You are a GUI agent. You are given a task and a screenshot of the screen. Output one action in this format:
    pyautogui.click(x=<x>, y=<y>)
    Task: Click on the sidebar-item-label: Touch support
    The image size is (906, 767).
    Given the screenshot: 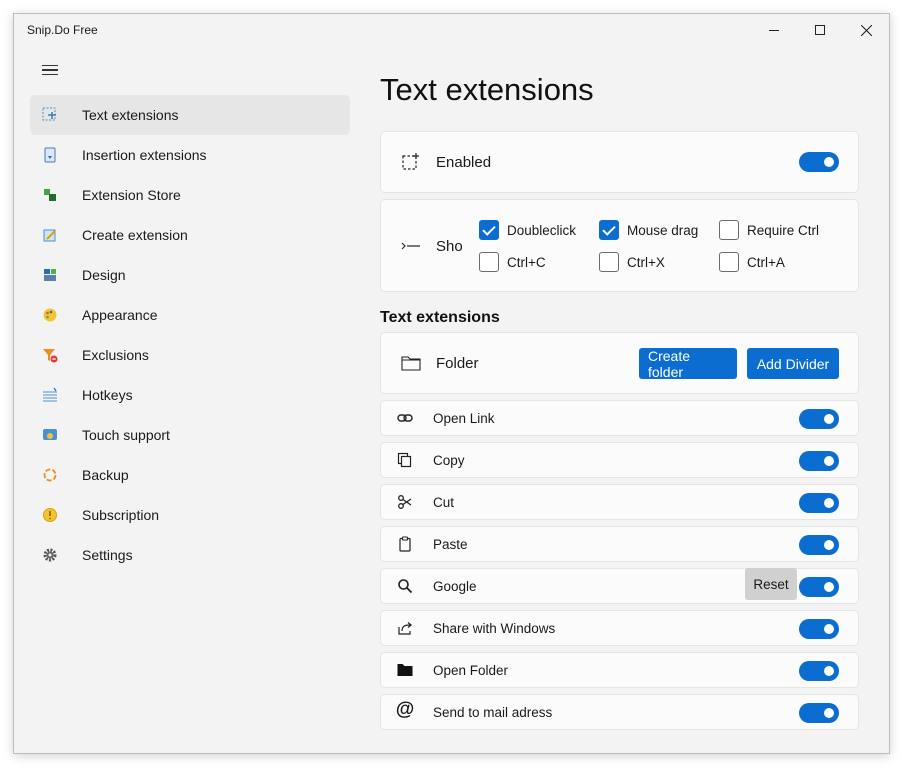 What is the action you would take?
    pyautogui.click(x=126, y=435)
    